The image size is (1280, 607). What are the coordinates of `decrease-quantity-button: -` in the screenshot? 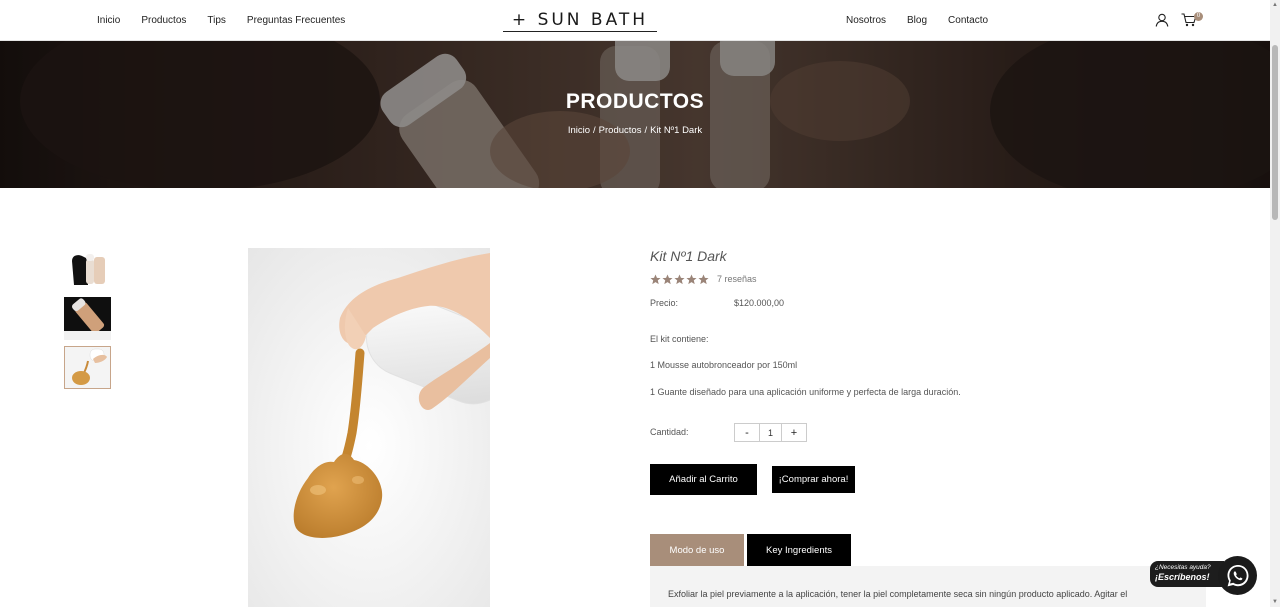 It's located at (747, 432).